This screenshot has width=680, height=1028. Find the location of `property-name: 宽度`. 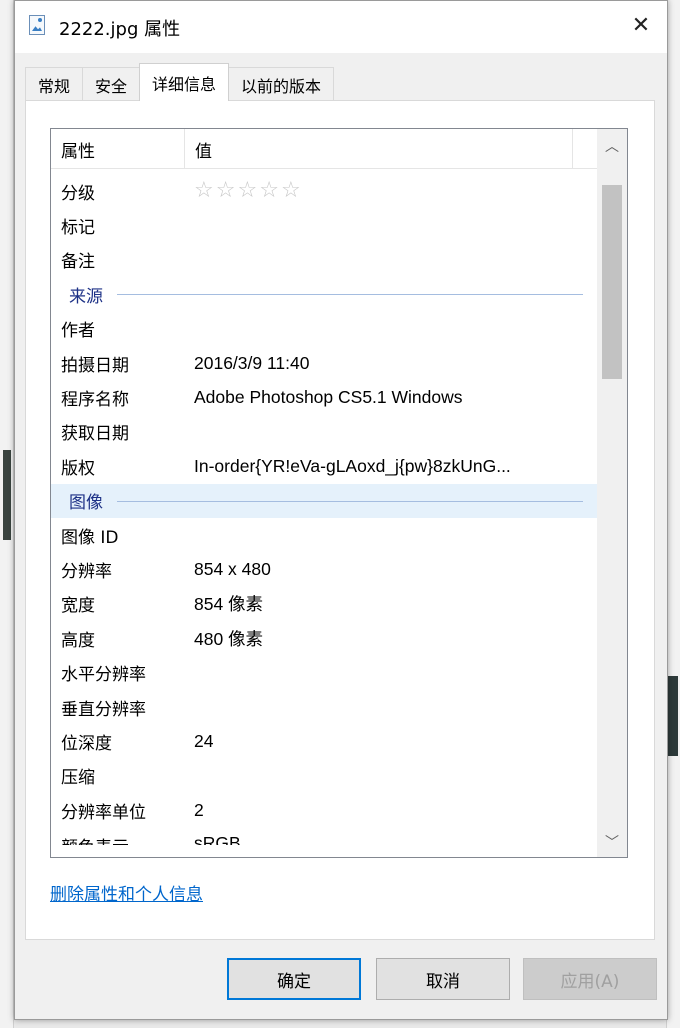

property-name: 宽度 is located at coordinates (78, 606).